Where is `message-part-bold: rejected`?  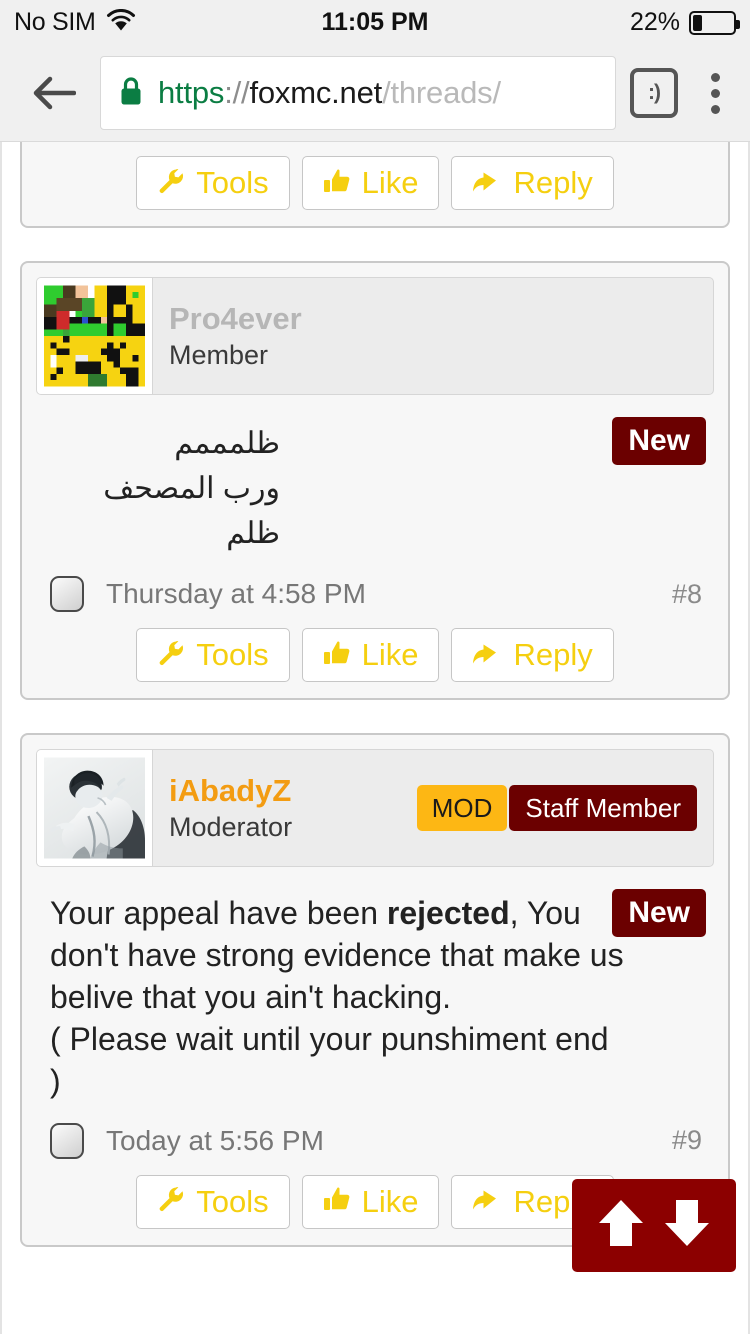 message-part-bold: rejected is located at coordinates (448, 913).